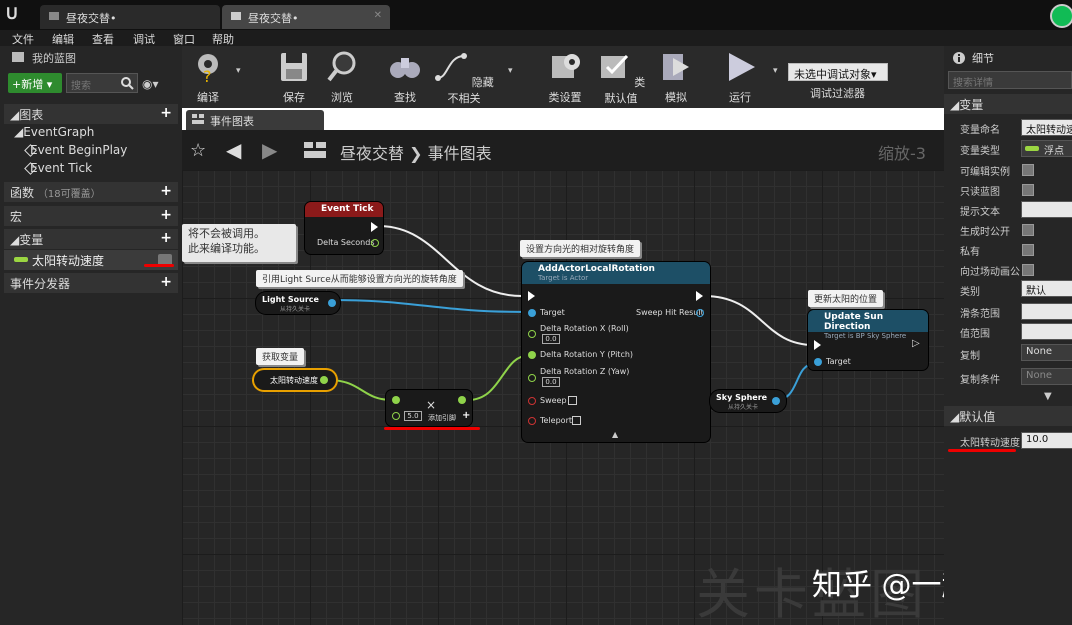 Image resolution: width=1072 pixels, height=625 pixels. Describe the element at coordinates (1028, 230) in the screenshot. I see `expose-checkbox` at that location.